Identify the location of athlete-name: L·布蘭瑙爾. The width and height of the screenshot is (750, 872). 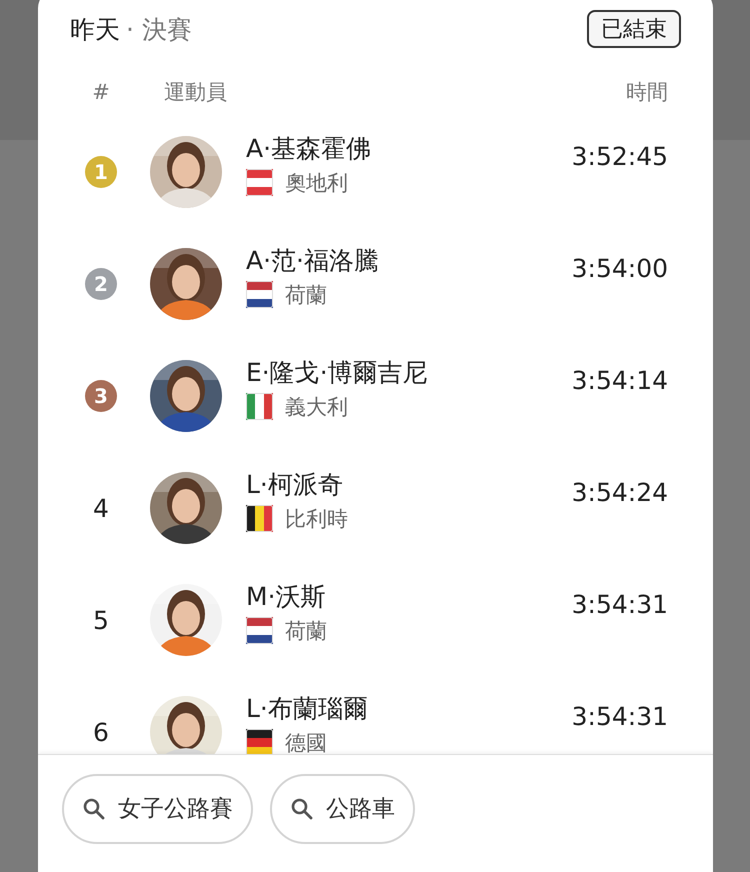
(307, 708).